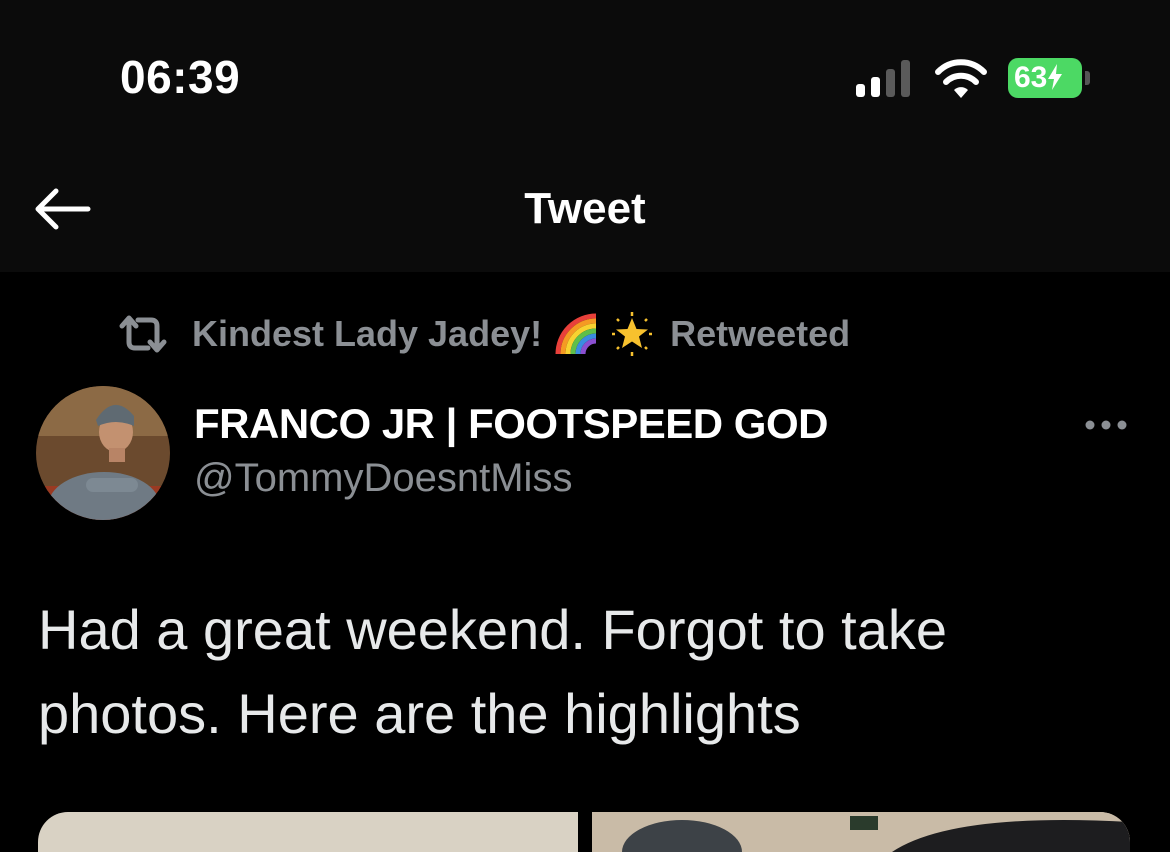  What do you see at coordinates (180, 77) in the screenshot?
I see `status-time: 06:39` at bounding box center [180, 77].